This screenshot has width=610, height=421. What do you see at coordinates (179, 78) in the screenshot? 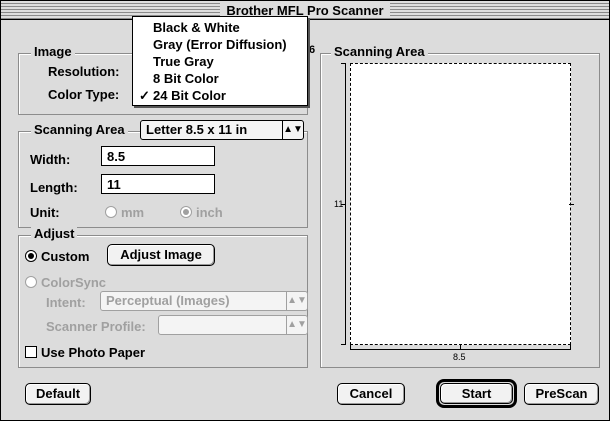
I see `menu-item-8-bit-color: 8 Bit Color` at bounding box center [179, 78].